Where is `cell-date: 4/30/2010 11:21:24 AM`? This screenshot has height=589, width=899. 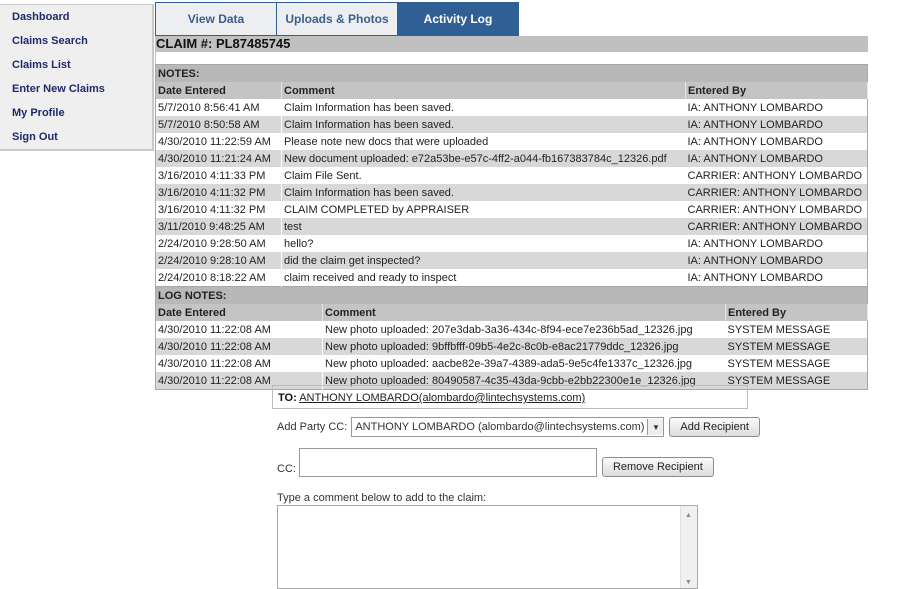 cell-date: 4/30/2010 11:21:24 AM is located at coordinates (218, 158).